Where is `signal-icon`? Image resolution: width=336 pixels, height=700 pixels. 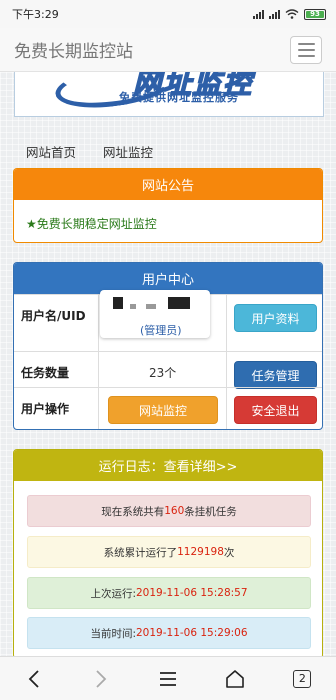
signal-icon is located at coordinates (258, 14).